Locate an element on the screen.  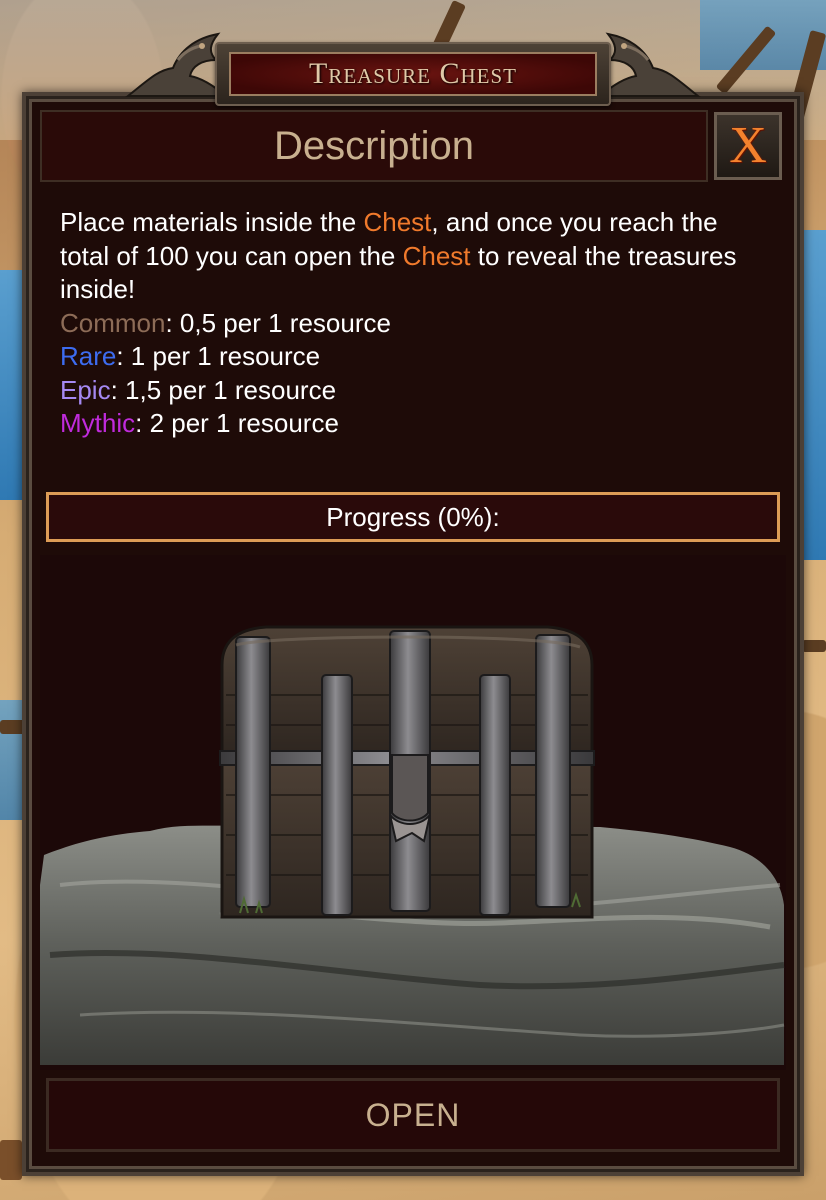
title-banner: Treasure Chest is located at coordinates (413, 74).